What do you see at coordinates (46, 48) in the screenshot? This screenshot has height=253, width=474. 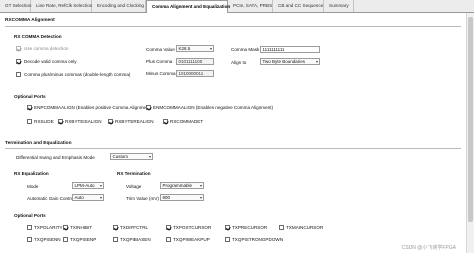 I see `use-comma-detection-label: Use comma detection` at bounding box center [46, 48].